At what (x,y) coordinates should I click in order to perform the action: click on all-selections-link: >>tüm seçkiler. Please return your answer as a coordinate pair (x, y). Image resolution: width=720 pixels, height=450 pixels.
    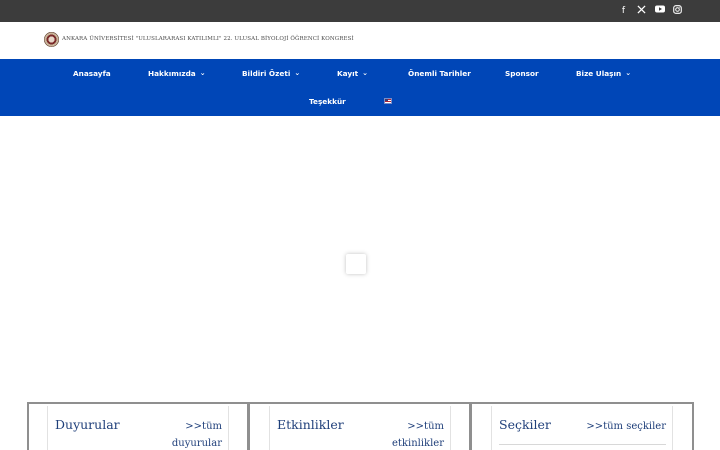
    Looking at the image, I should click on (626, 426).